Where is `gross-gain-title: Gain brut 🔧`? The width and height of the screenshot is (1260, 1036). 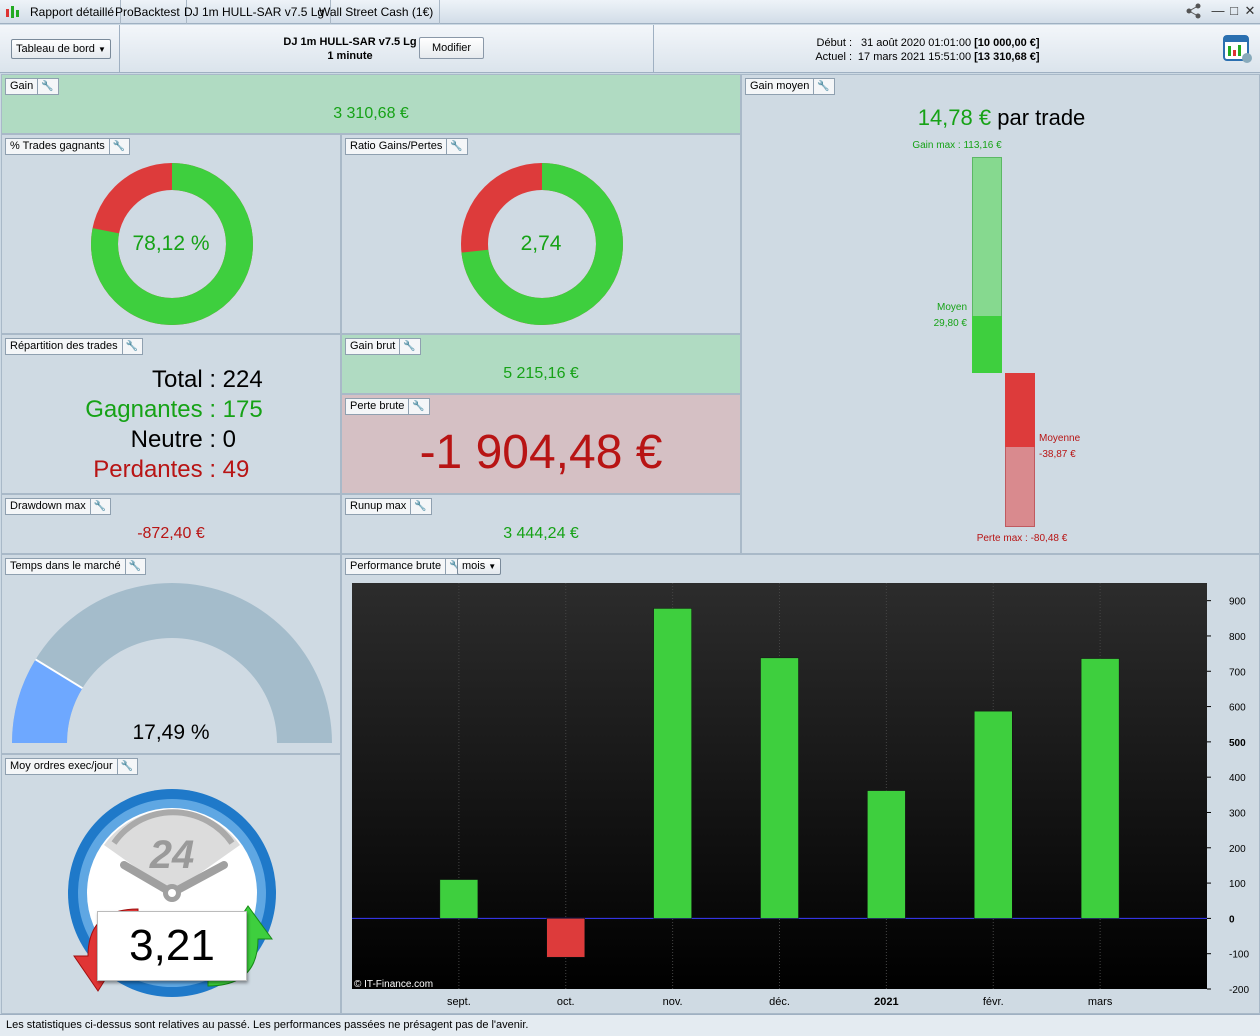 gross-gain-title: Gain brut 🔧 is located at coordinates (383, 346).